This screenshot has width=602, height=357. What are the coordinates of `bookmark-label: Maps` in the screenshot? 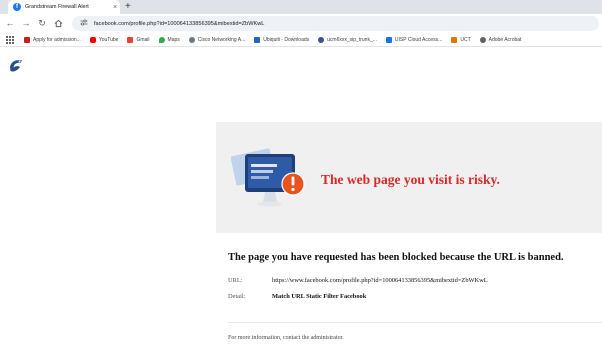 It's located at (173, 39).